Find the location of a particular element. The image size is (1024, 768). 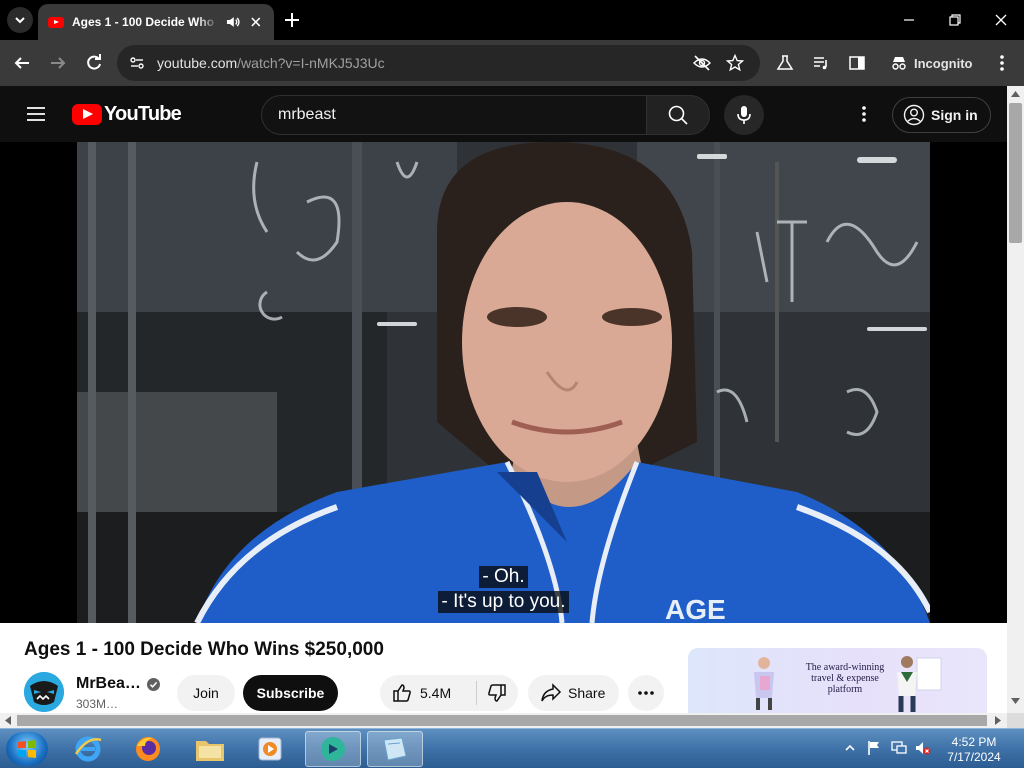

volume-muted-icon is located at coordinates (923, 748).